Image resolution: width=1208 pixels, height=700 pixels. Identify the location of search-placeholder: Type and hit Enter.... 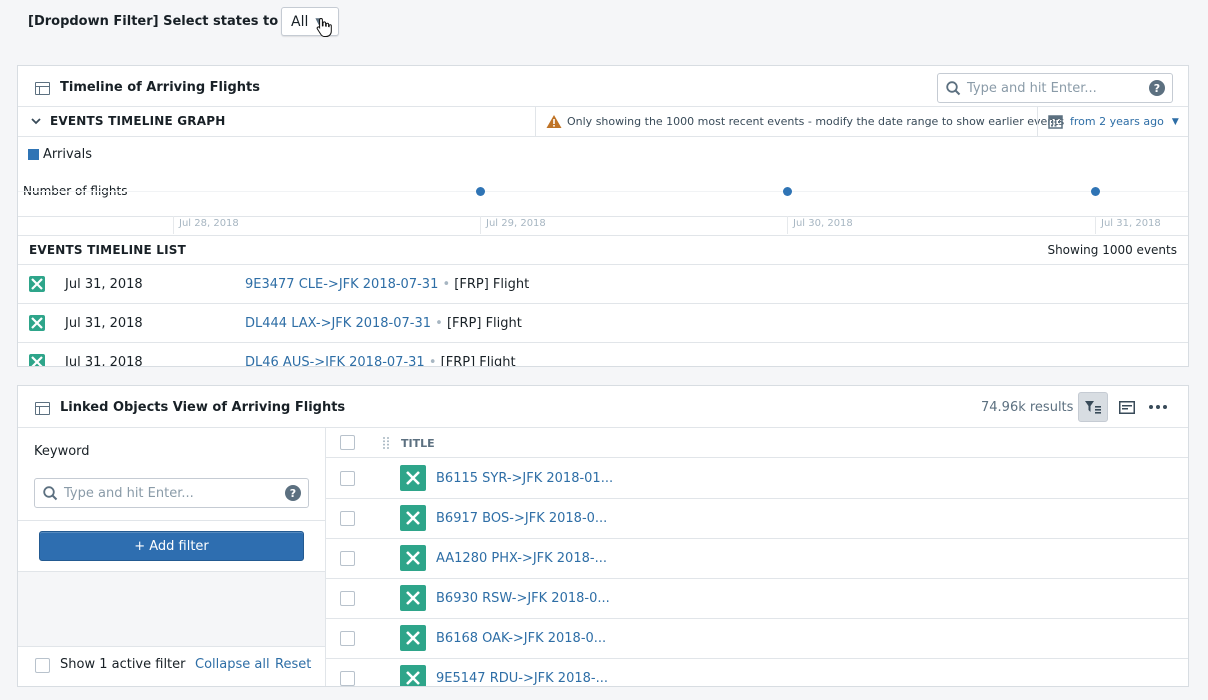
(129, 493).